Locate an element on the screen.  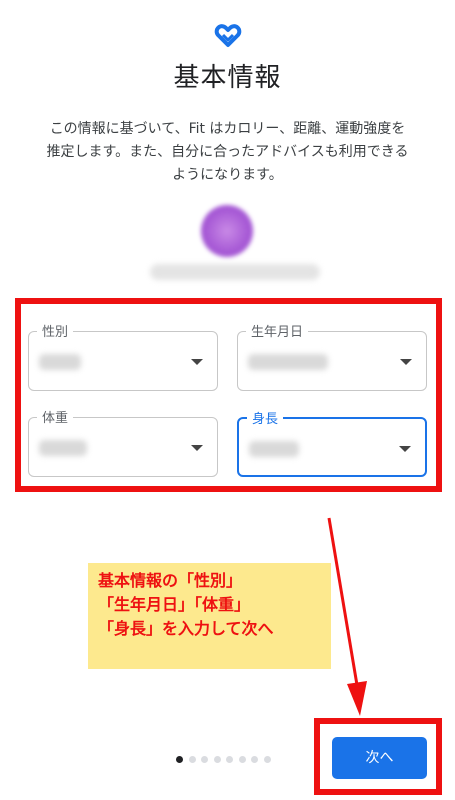
note-line: 「身長」を入力して次へ is located at coordinates (186, 628).